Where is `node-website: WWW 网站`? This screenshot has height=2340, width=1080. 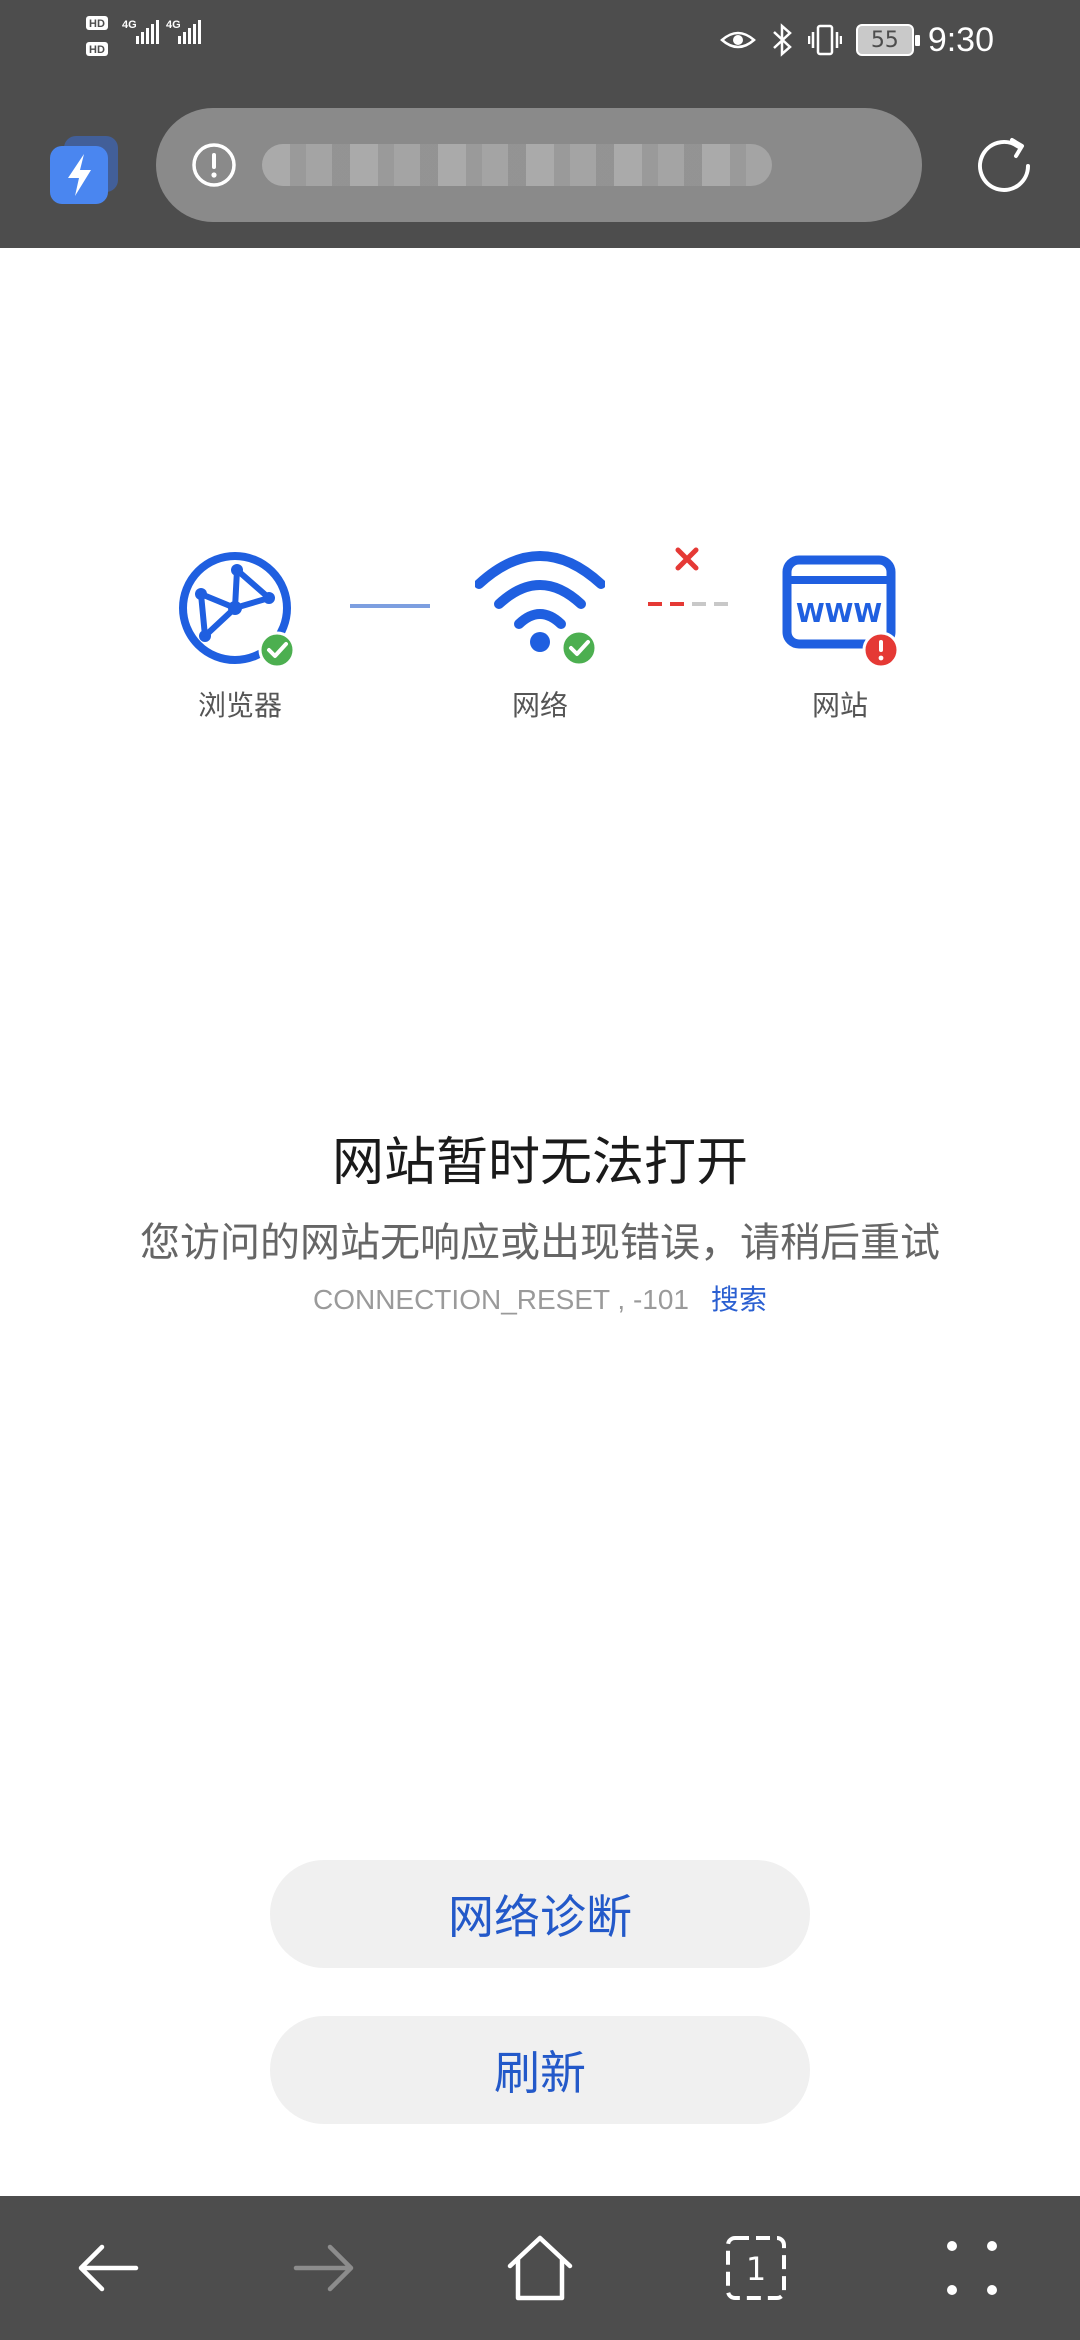
node-website: WWW 网站 is located at coordinates (840, 632).